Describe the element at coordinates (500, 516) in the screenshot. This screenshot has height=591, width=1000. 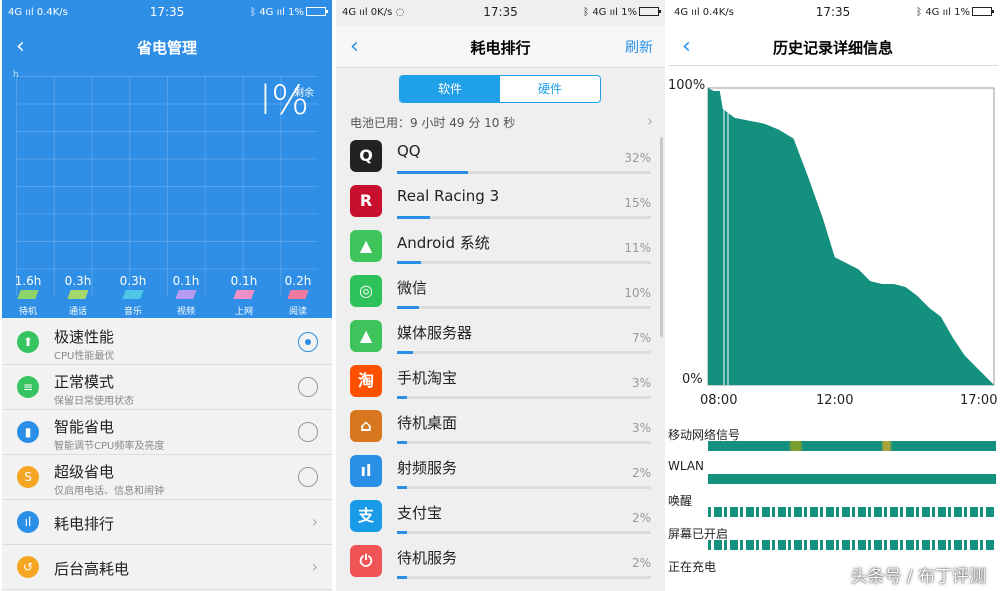
I see `app-row: 支 支付宝 2%` at that location.